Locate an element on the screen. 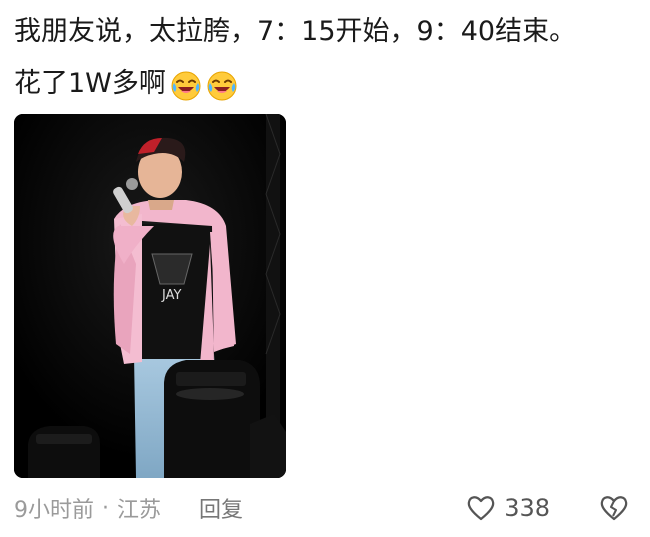 The width and height of the screenshot is (650, 537). like-button: 338 is located at coordinates (508, 508).